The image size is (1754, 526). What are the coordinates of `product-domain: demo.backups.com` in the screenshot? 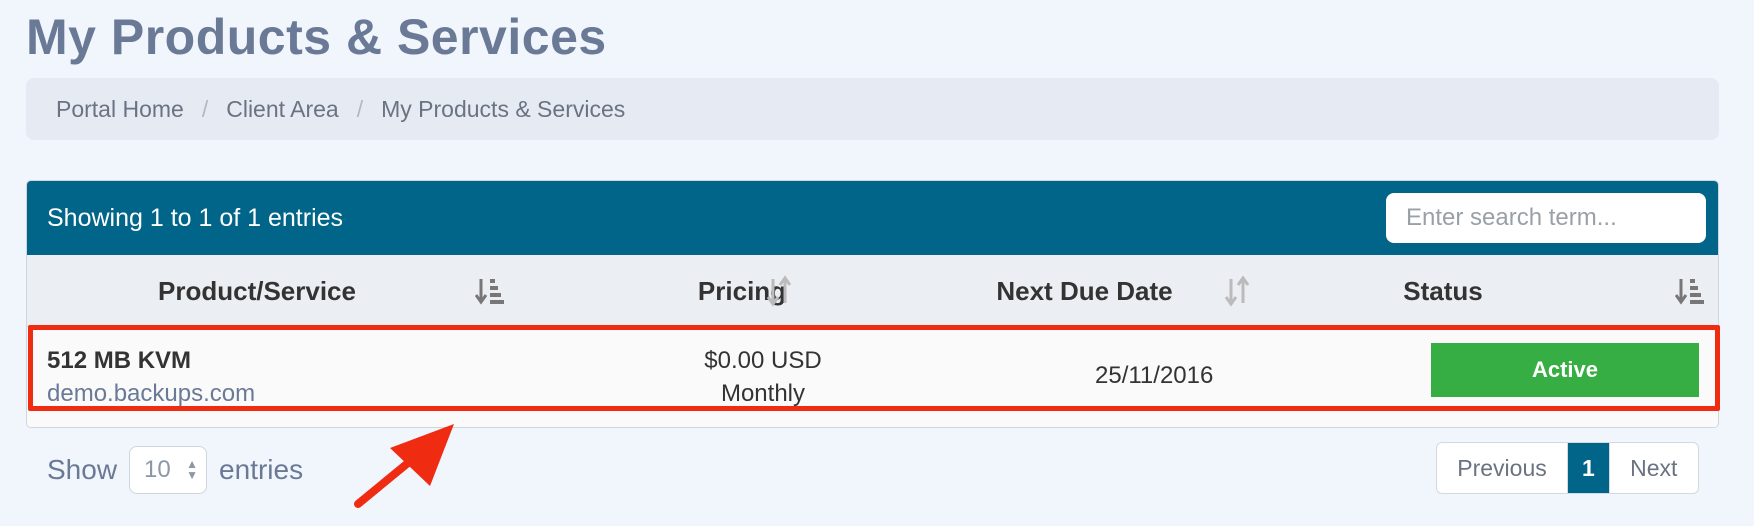 It's located at (151, 393).